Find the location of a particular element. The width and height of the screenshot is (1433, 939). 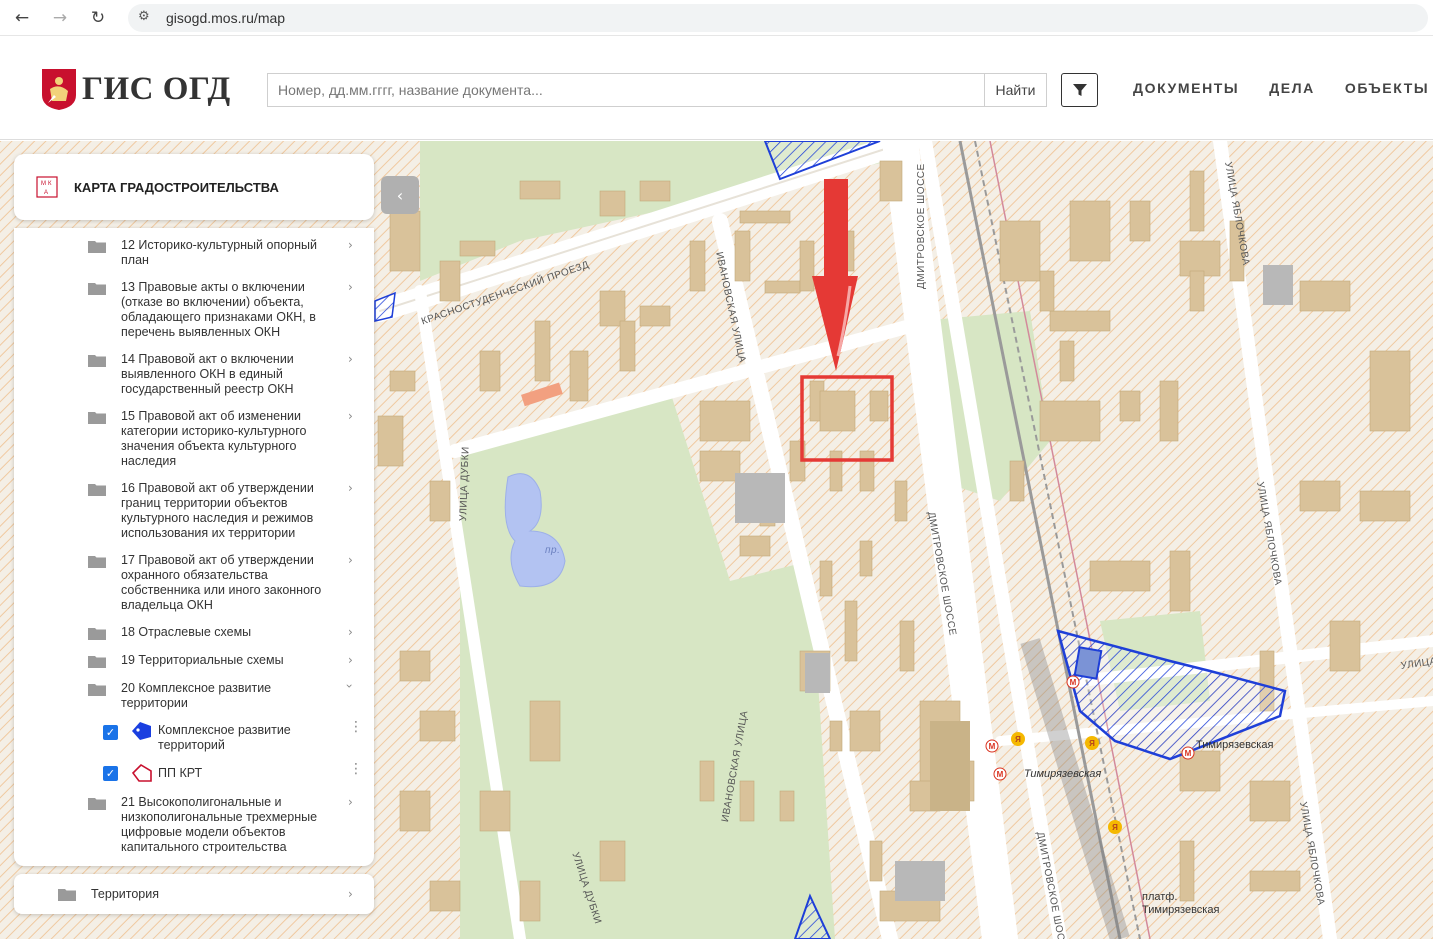

sublayer-item: ✓ Комплексное развитие территорий ⋮ is located at coordinates (194, 738).